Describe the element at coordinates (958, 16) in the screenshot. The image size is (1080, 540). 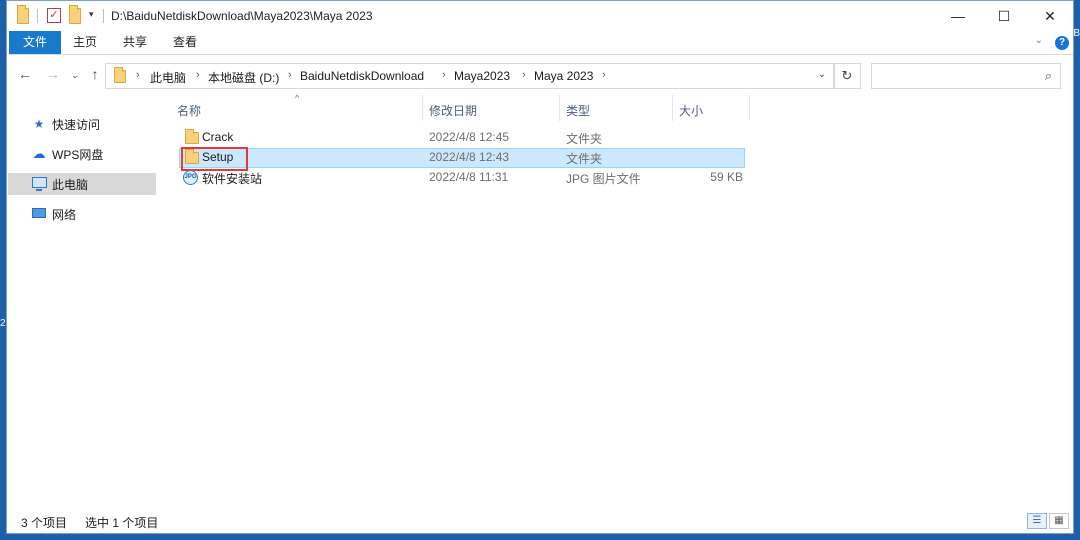
I see `minimize-button: —` at that location.